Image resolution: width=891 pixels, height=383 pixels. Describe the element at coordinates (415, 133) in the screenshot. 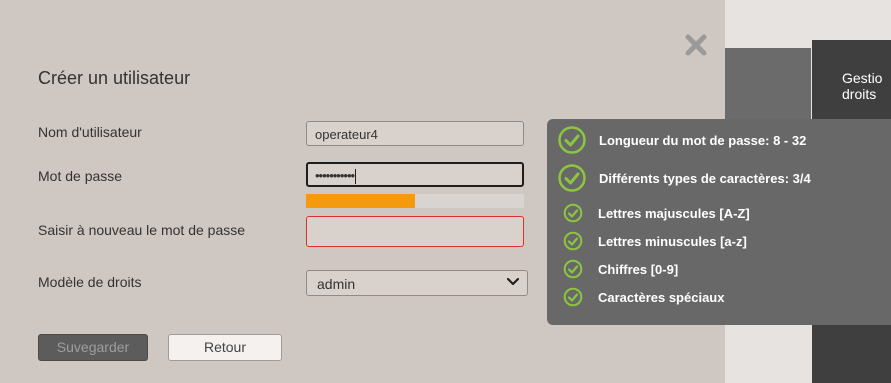

I see `username-input: operateur4` at that location.